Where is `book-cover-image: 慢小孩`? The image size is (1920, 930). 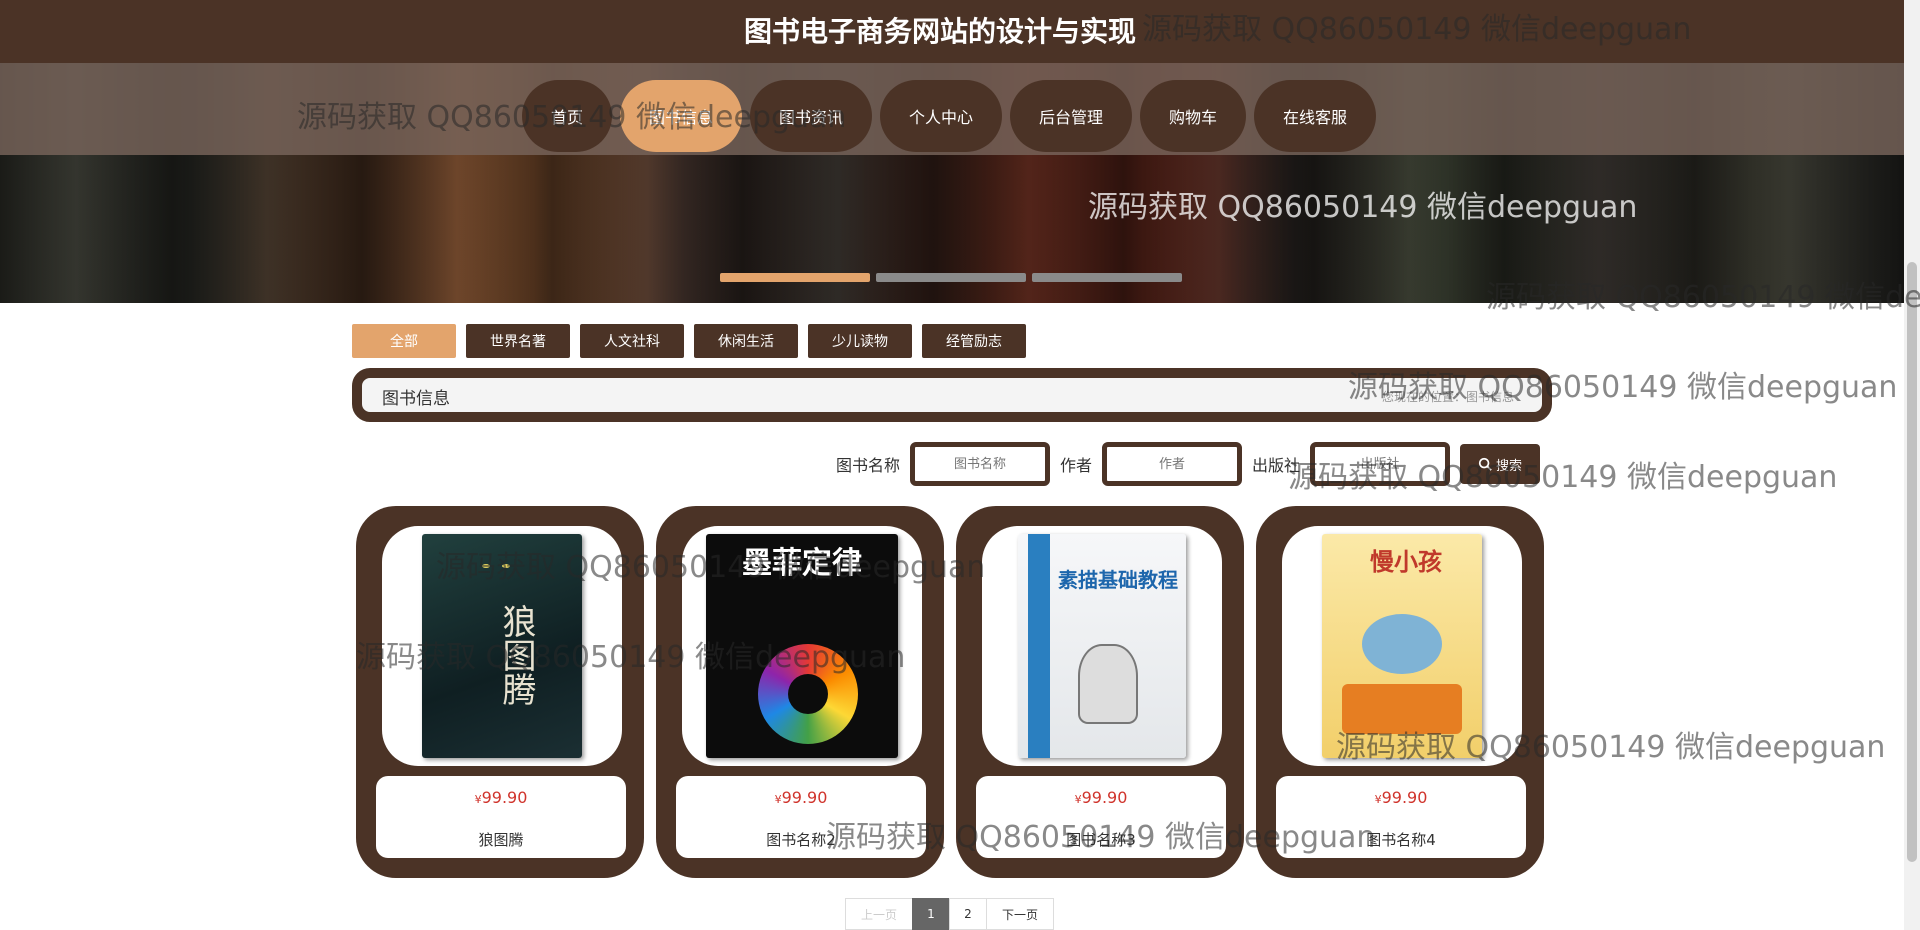 book-cover-image: 慢小孩 is located at coordinates (1402, 646).